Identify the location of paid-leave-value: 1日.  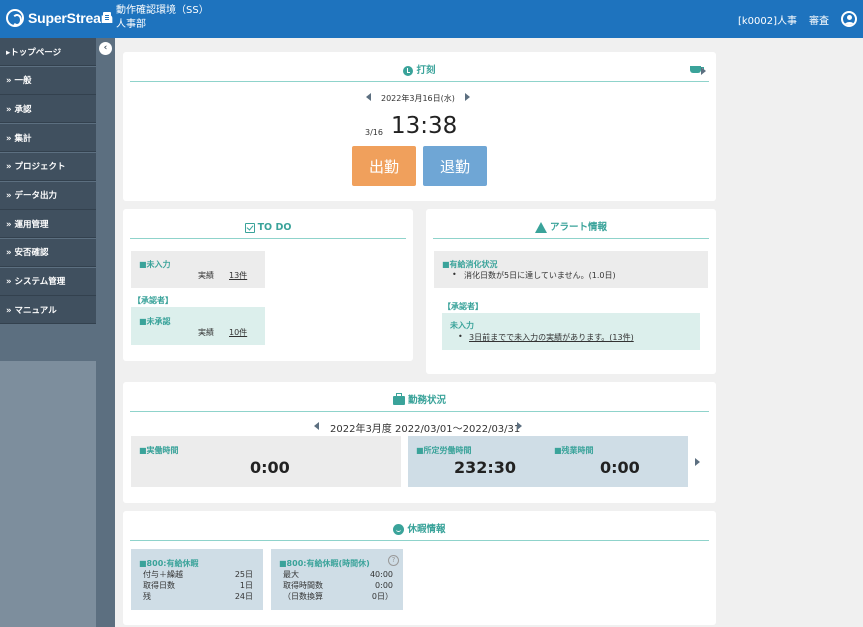
(246, 585).